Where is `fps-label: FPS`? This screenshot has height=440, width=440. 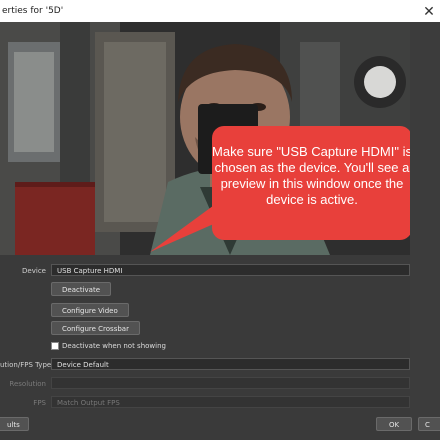 fps-label: FPS is located at coordinates (39, 403).